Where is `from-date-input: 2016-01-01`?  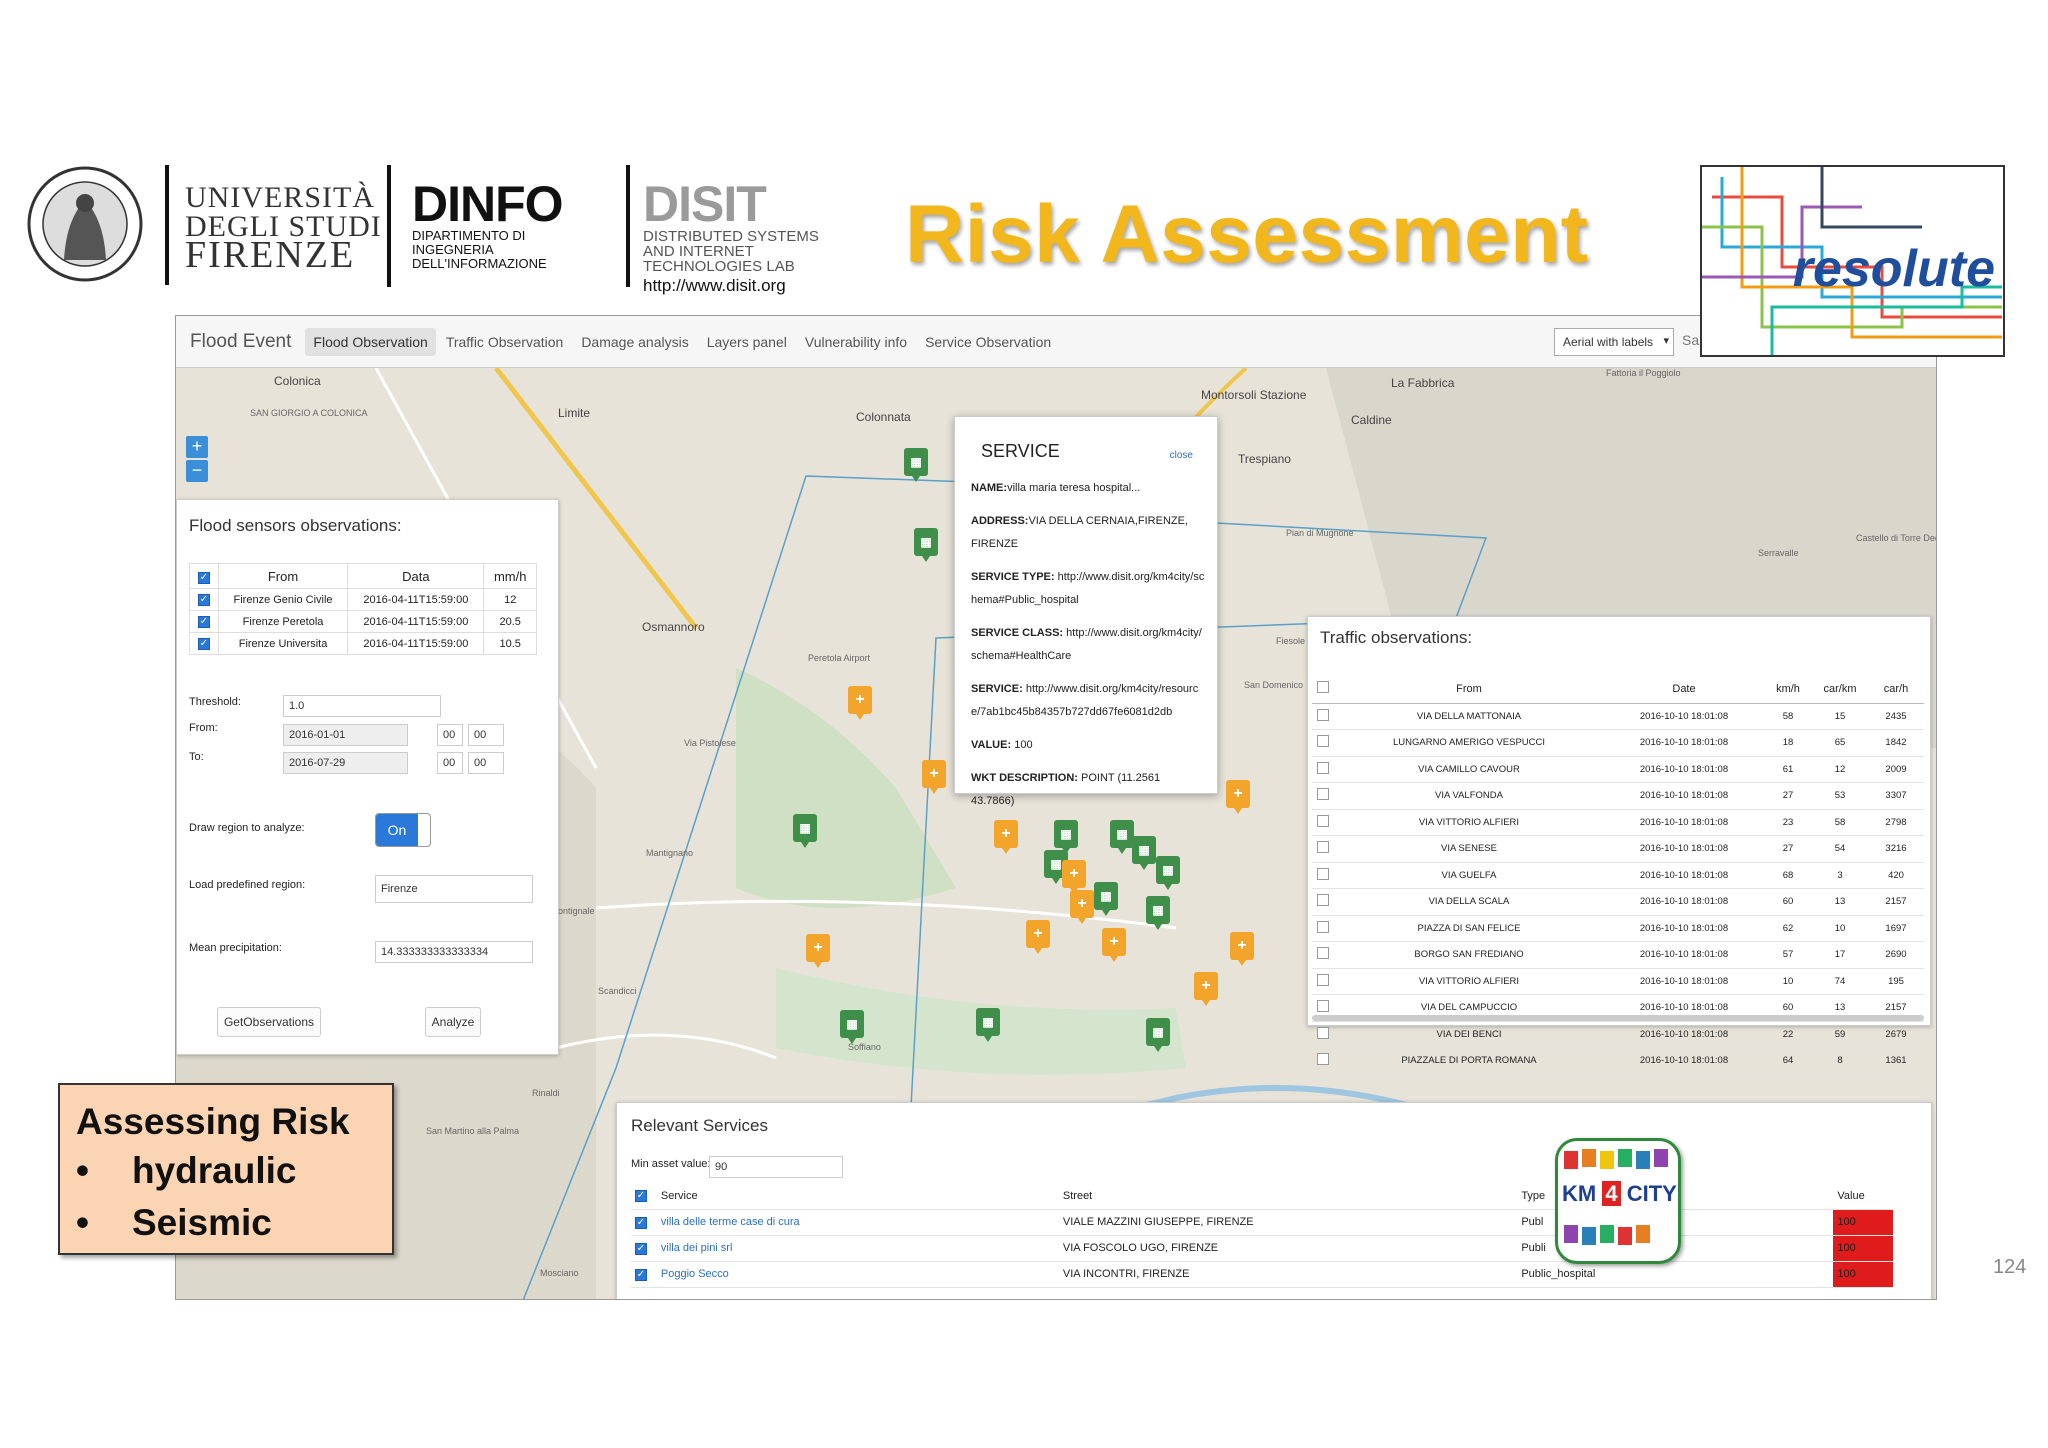
from-date-input: 2016-01-01 is located at coordinates (345, 735).